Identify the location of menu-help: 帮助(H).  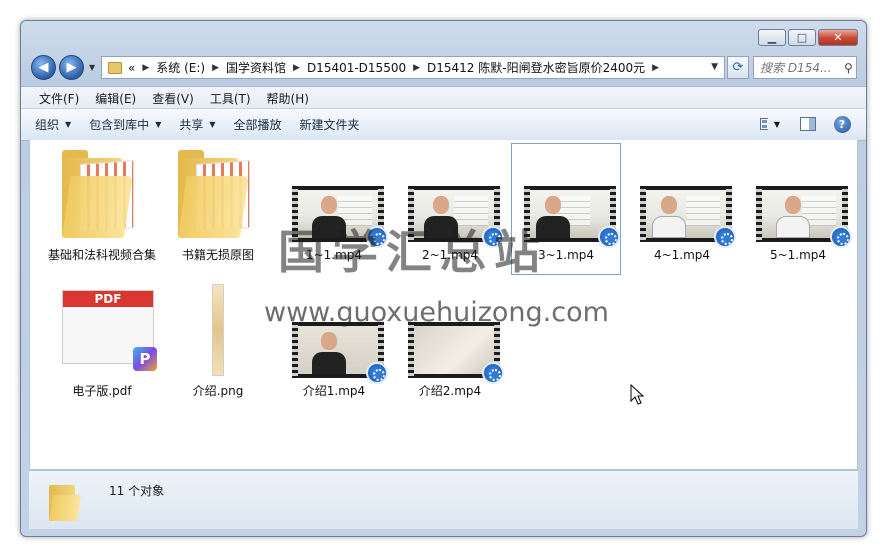
(288, 98).